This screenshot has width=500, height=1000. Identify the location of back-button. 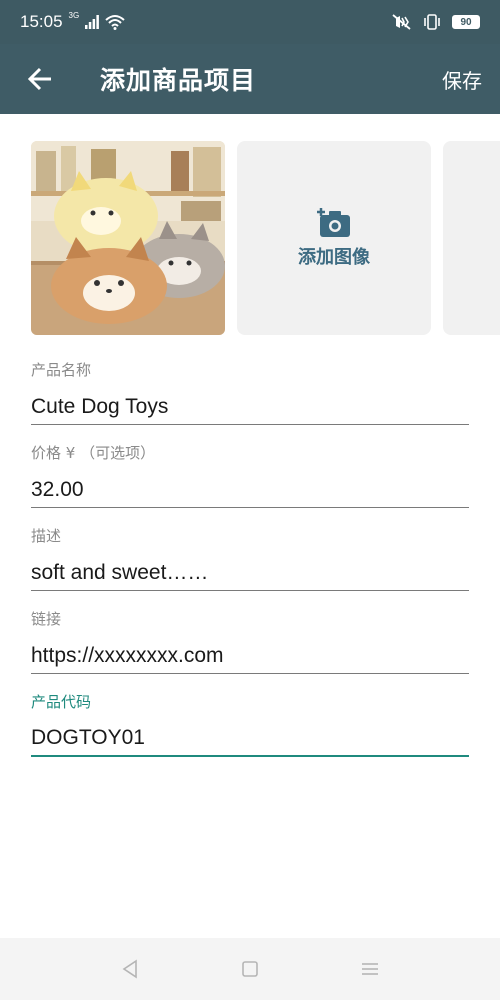
(40, 79).